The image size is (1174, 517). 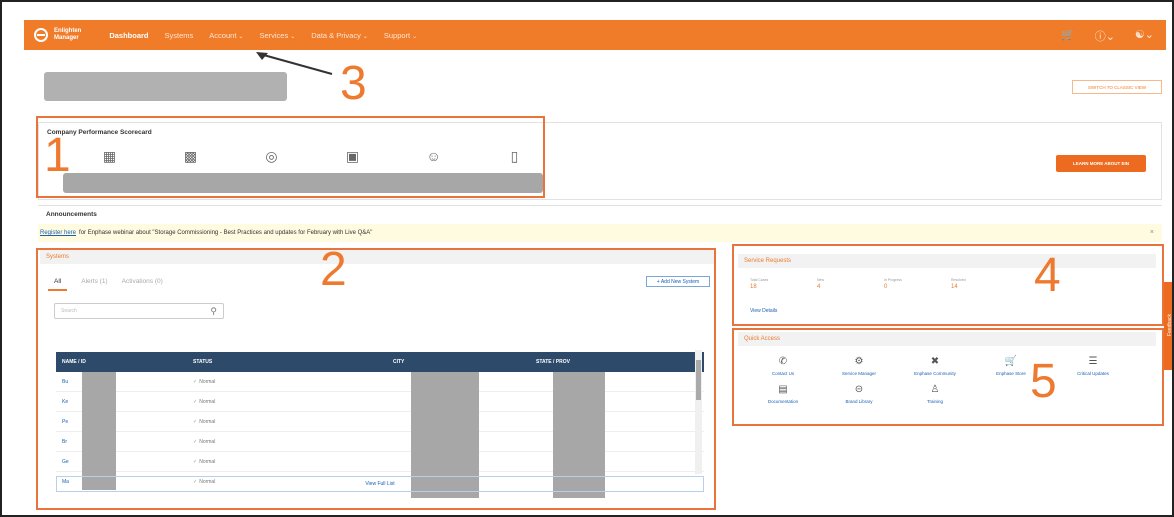 I want to click on nav-data-privacy: Data & Privacy ⌄, so click(x=339, y=35).